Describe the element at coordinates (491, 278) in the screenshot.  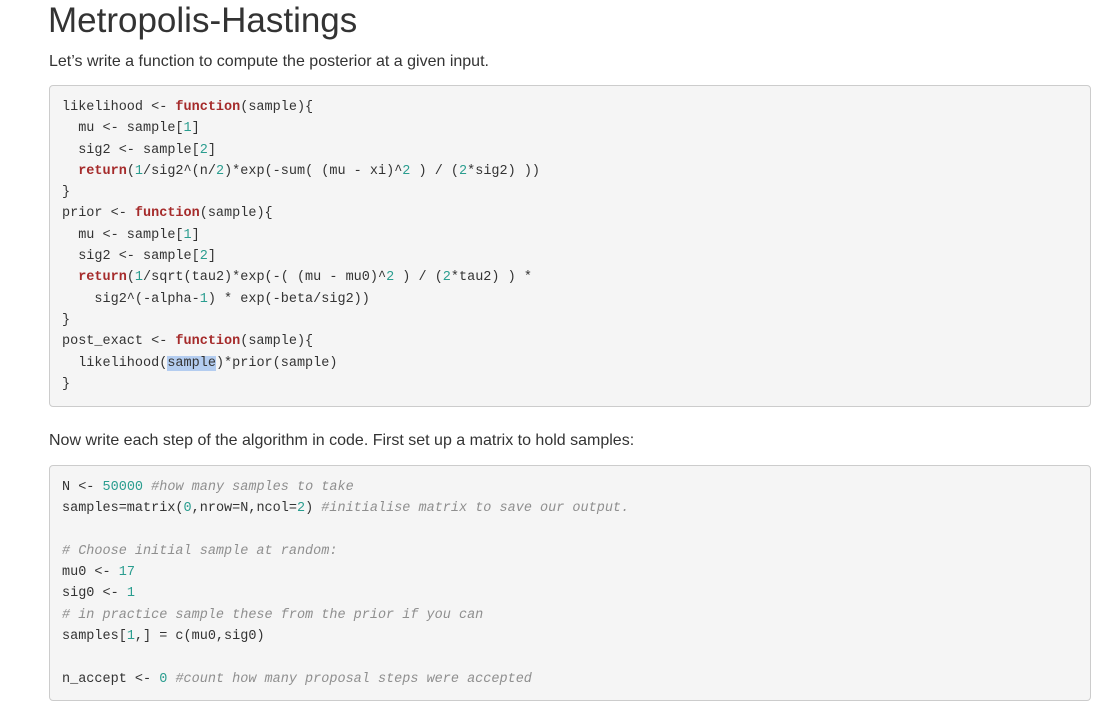
I see `code-text: *tau2) ) *` at that location.